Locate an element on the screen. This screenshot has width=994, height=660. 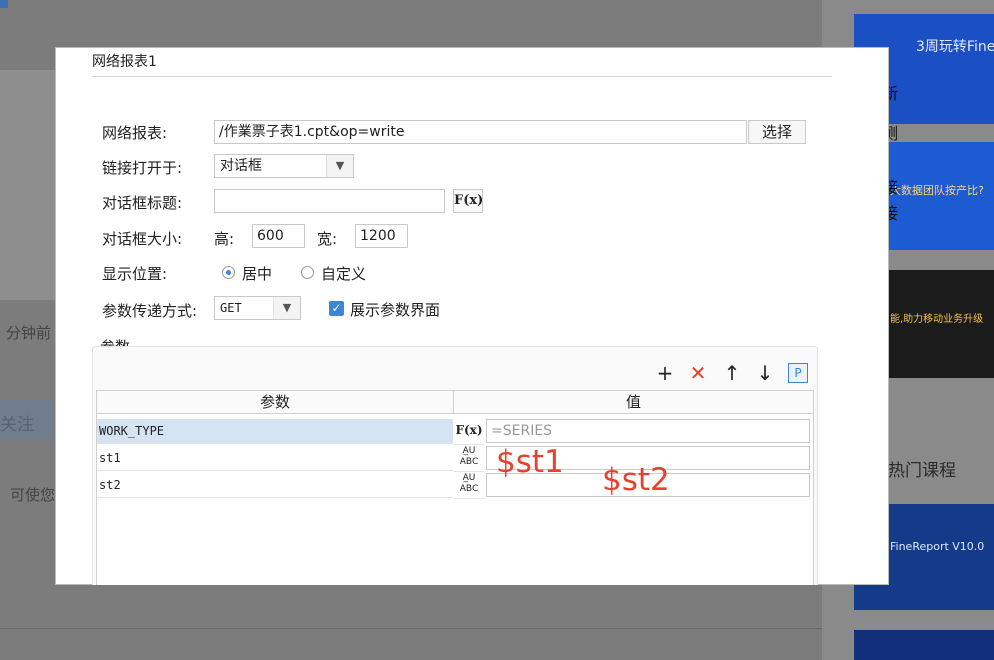
report-label: 网络报表: is located at coordinates (135, 133).